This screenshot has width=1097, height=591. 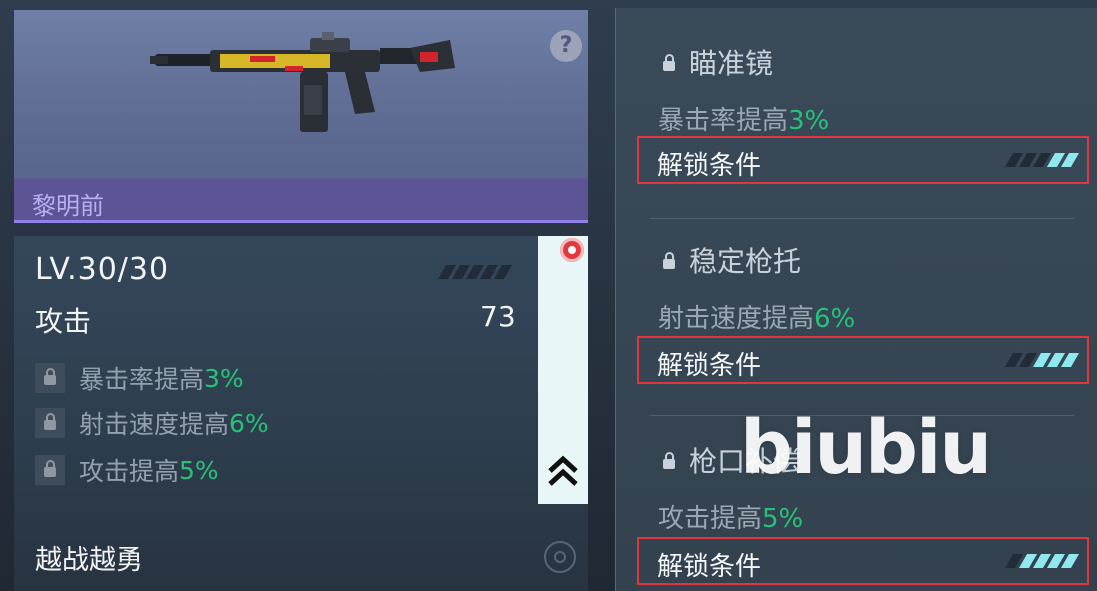 What do you see at coordinates (745, 261) in the screenshot?
I see `mod-title-text: 稳定枪托` at bounding box center [745, 261].